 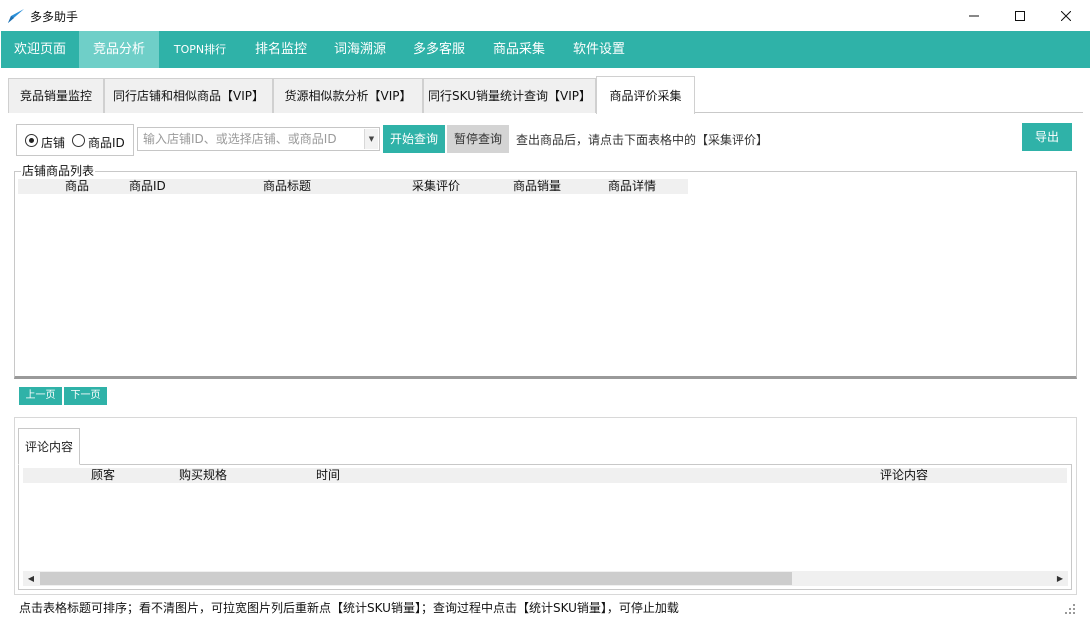 What do you see at coordinates (250, 139) in the screenshot?
I see `shop-search-input` at bounding box center [250, 139].